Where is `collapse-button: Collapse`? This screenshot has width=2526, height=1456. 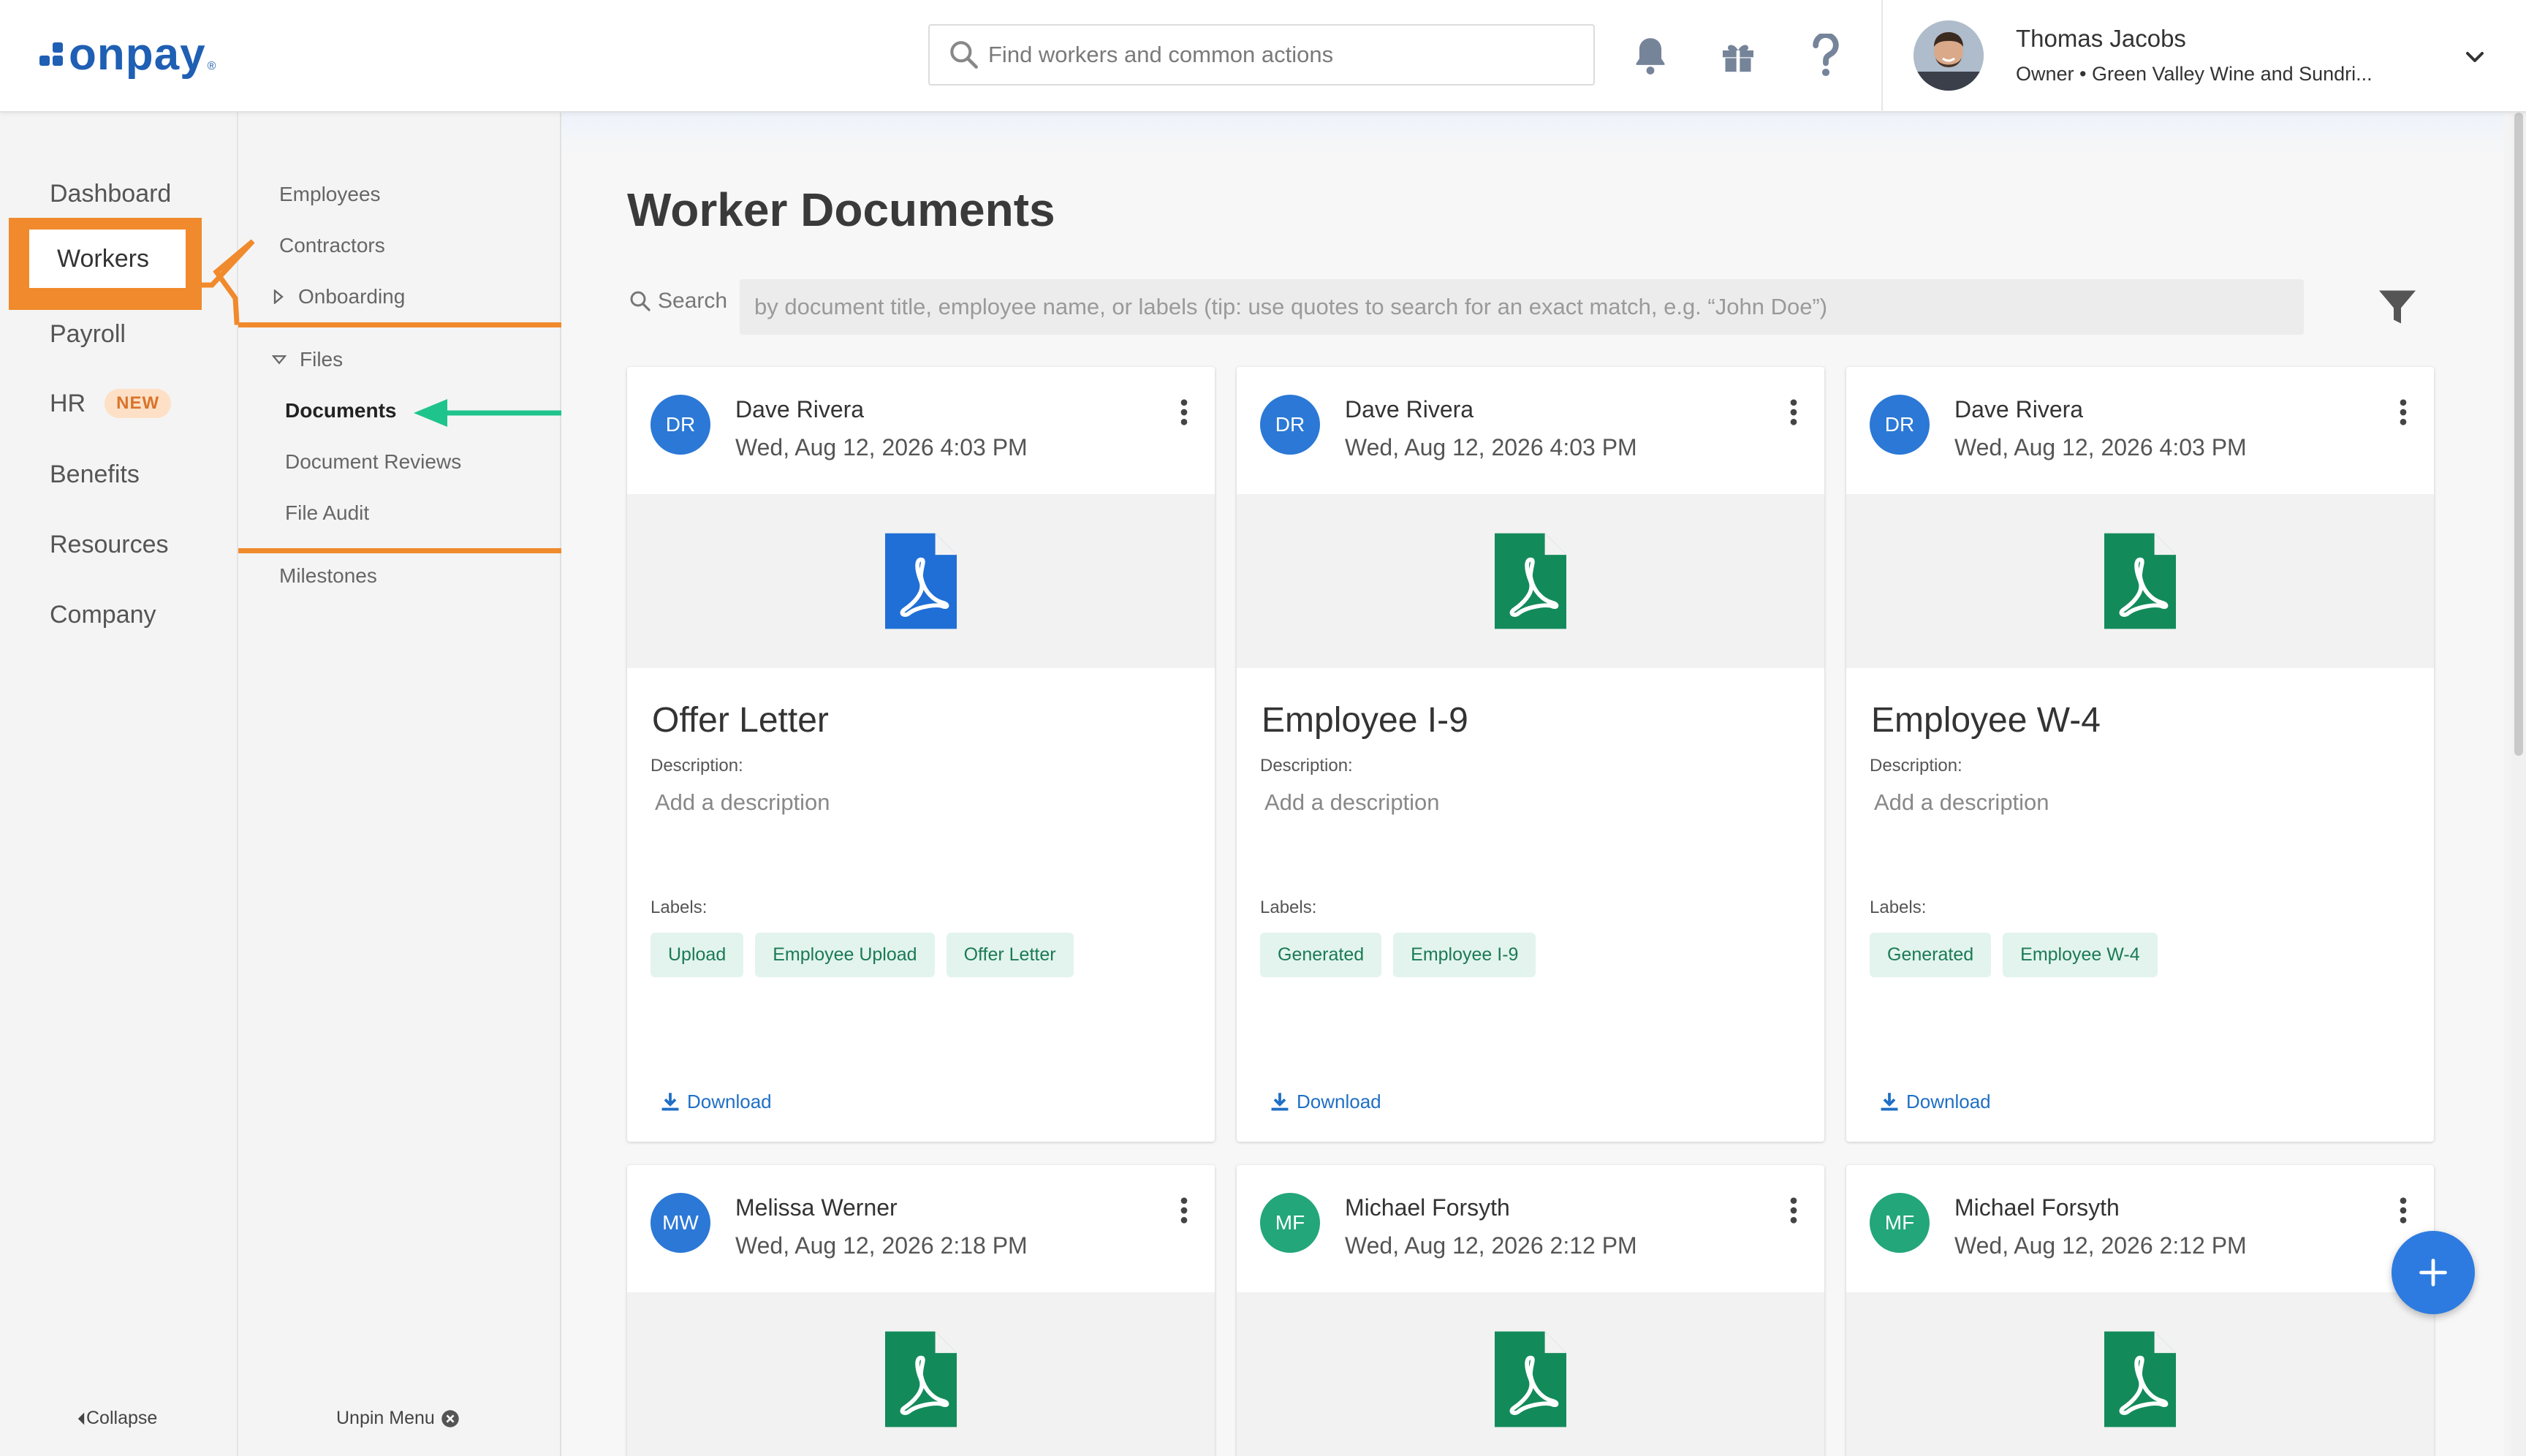
collapse-button: Collapse is located at coordinates (116, 1418).